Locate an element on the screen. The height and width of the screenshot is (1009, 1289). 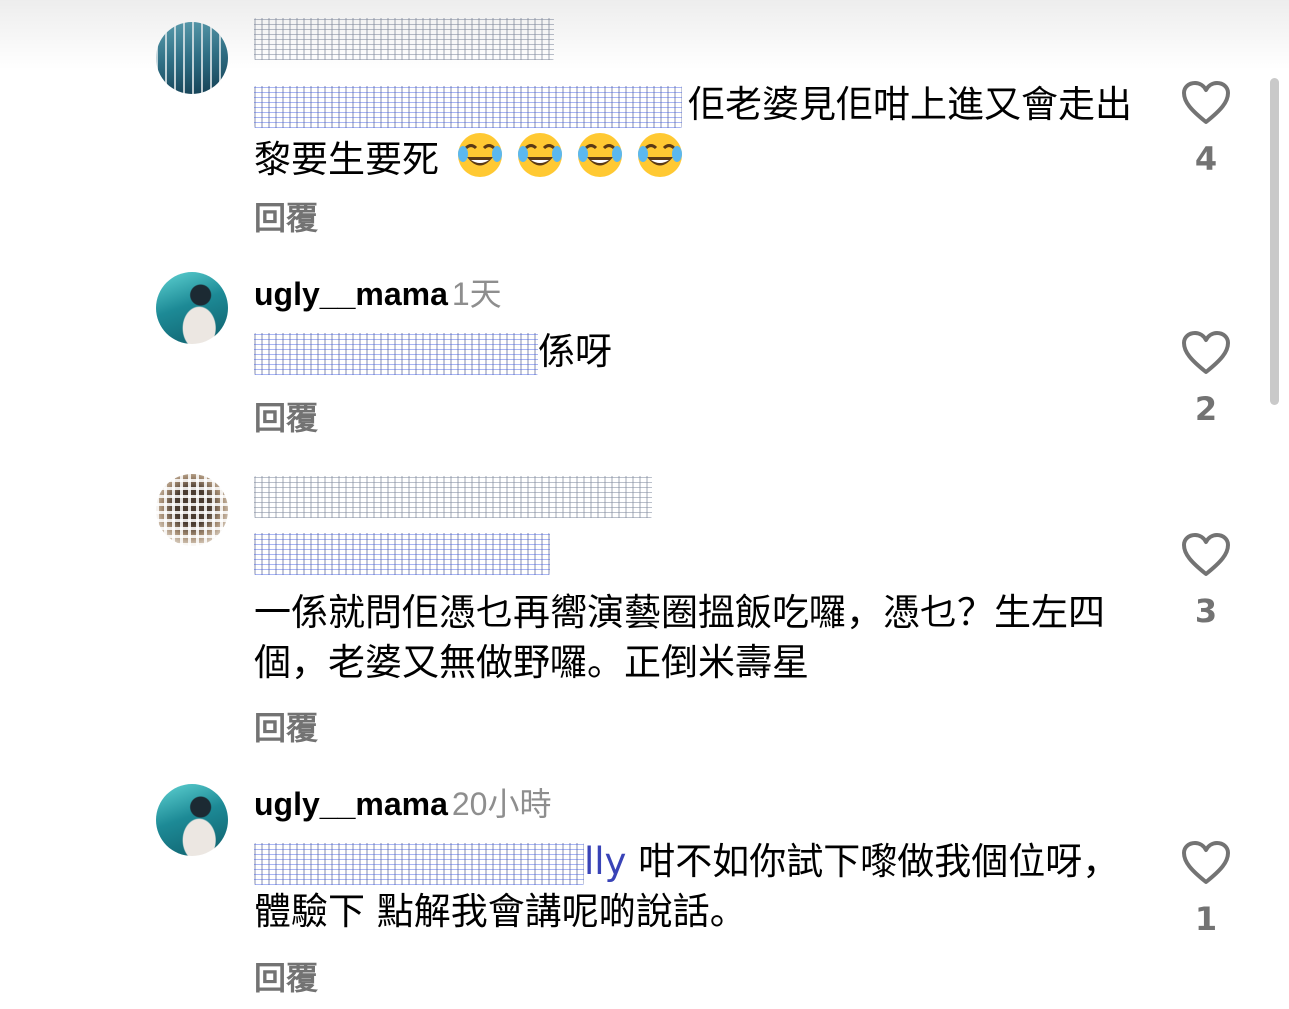
timestamp: 20小時 is located at coordinates (501, 804).